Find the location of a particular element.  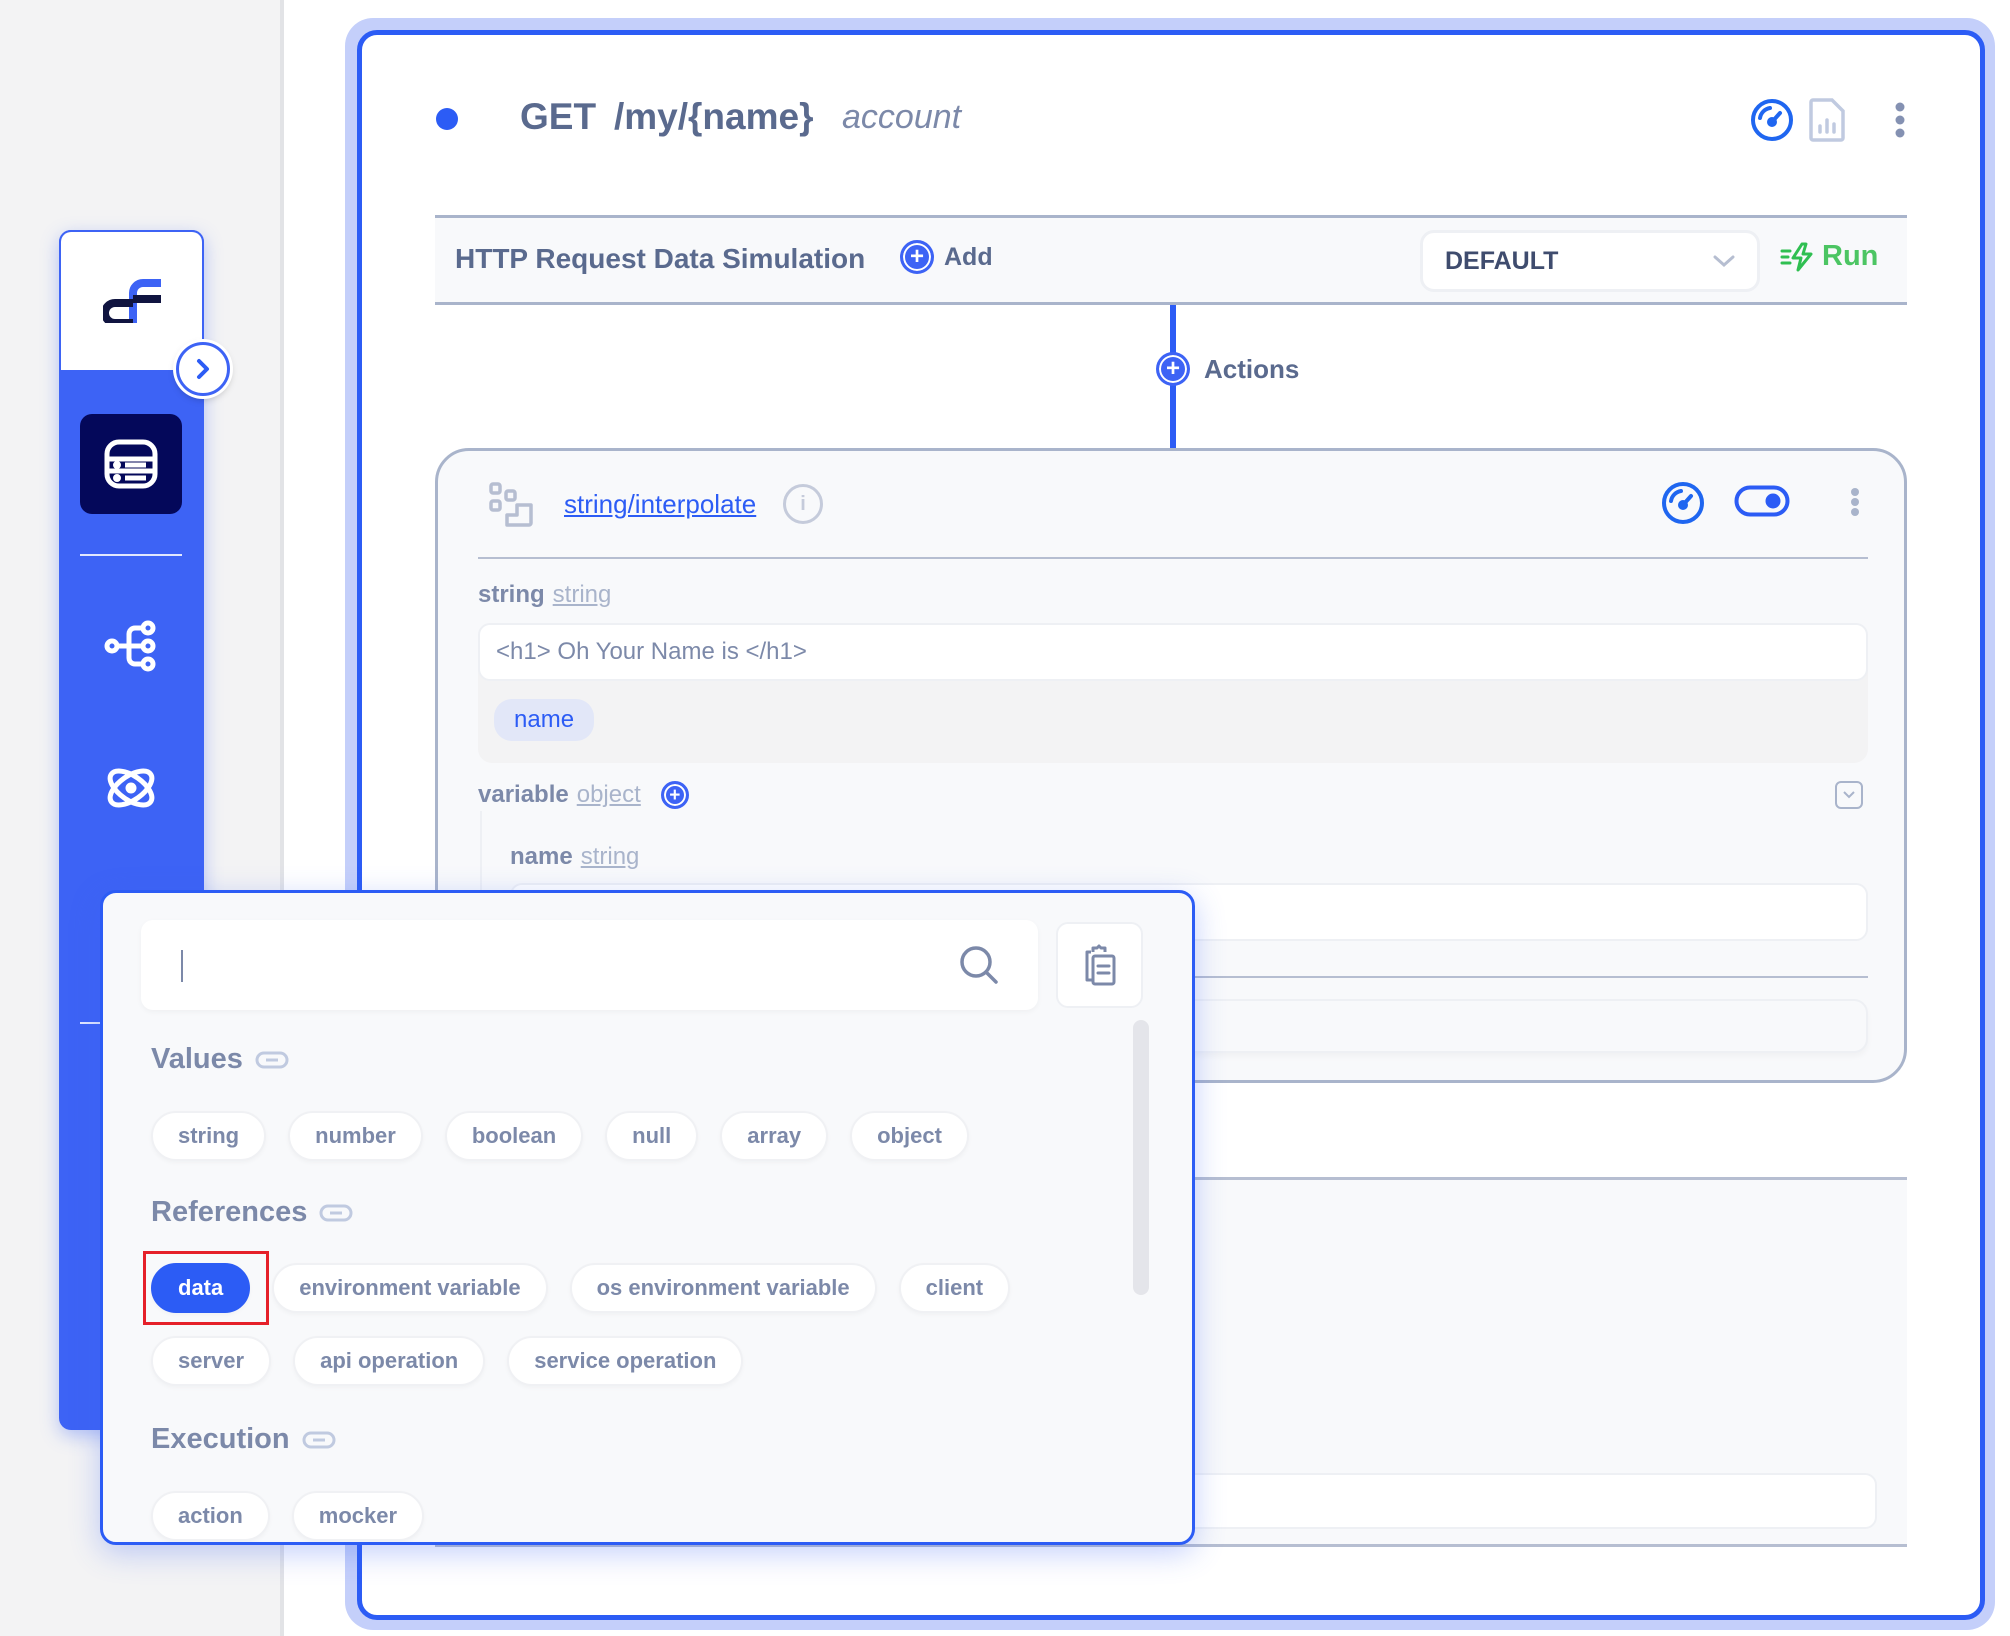

action-more-button is located at coordinates (1855, 504).